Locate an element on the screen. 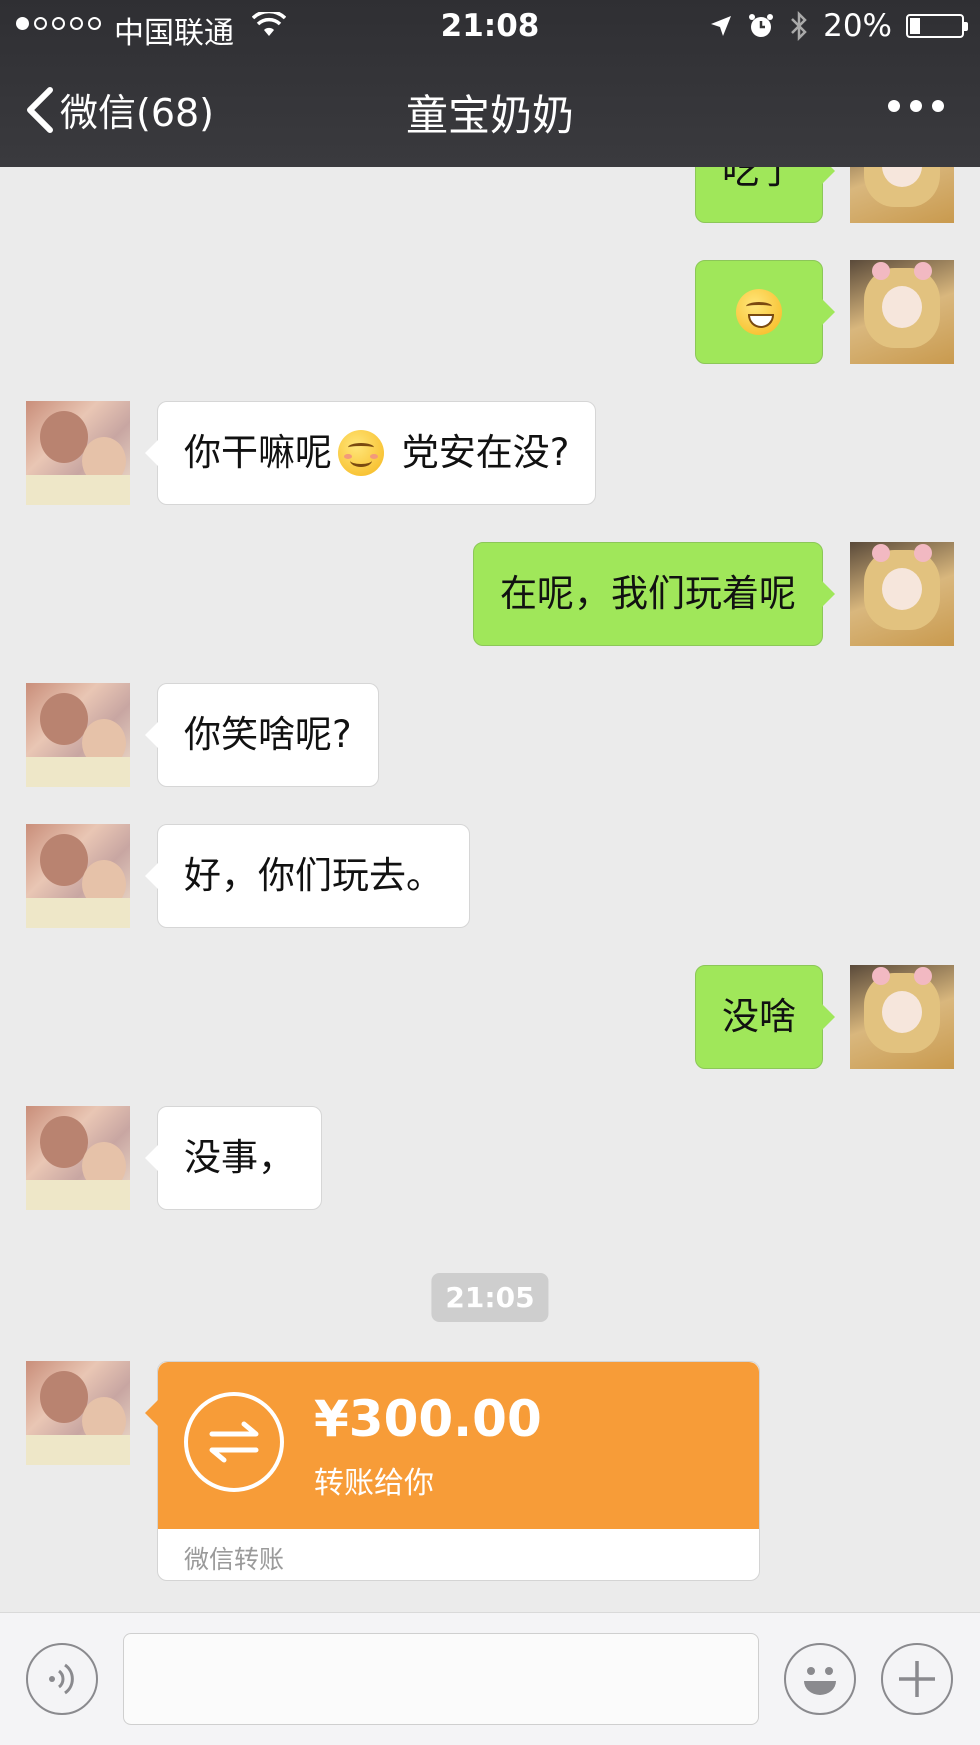 This screenshot has height=1745, width=980. emoji-button is located at coordinates (820, 1679).